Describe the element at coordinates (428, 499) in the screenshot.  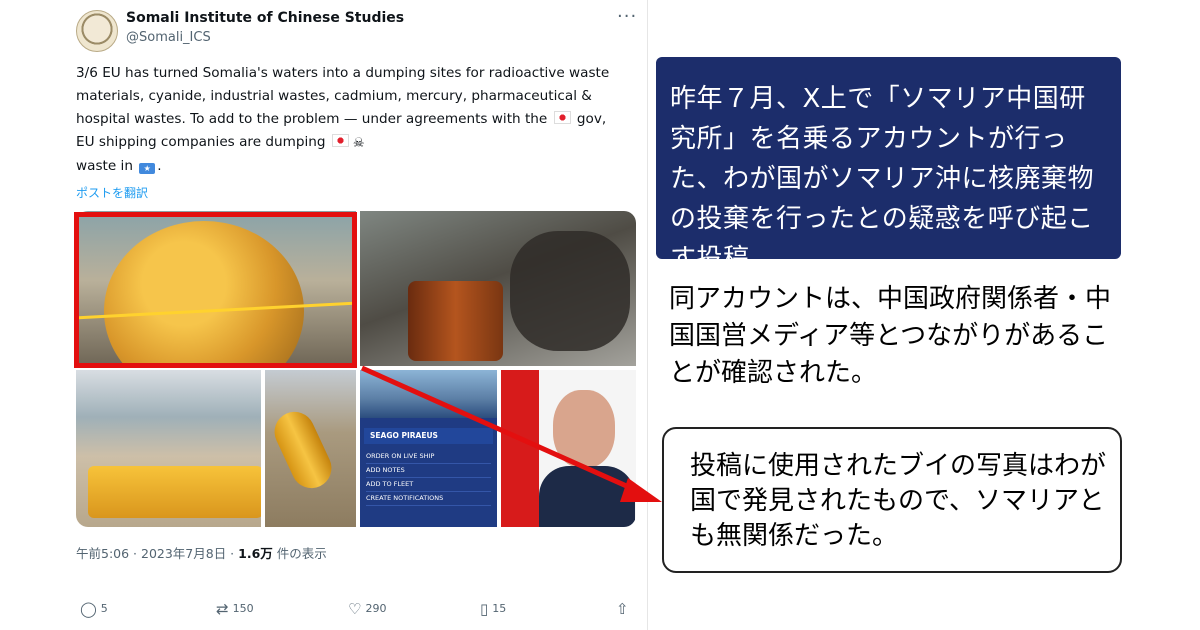
I see `app-menu-item: CREATE NOTIFICATIONS` at that location.